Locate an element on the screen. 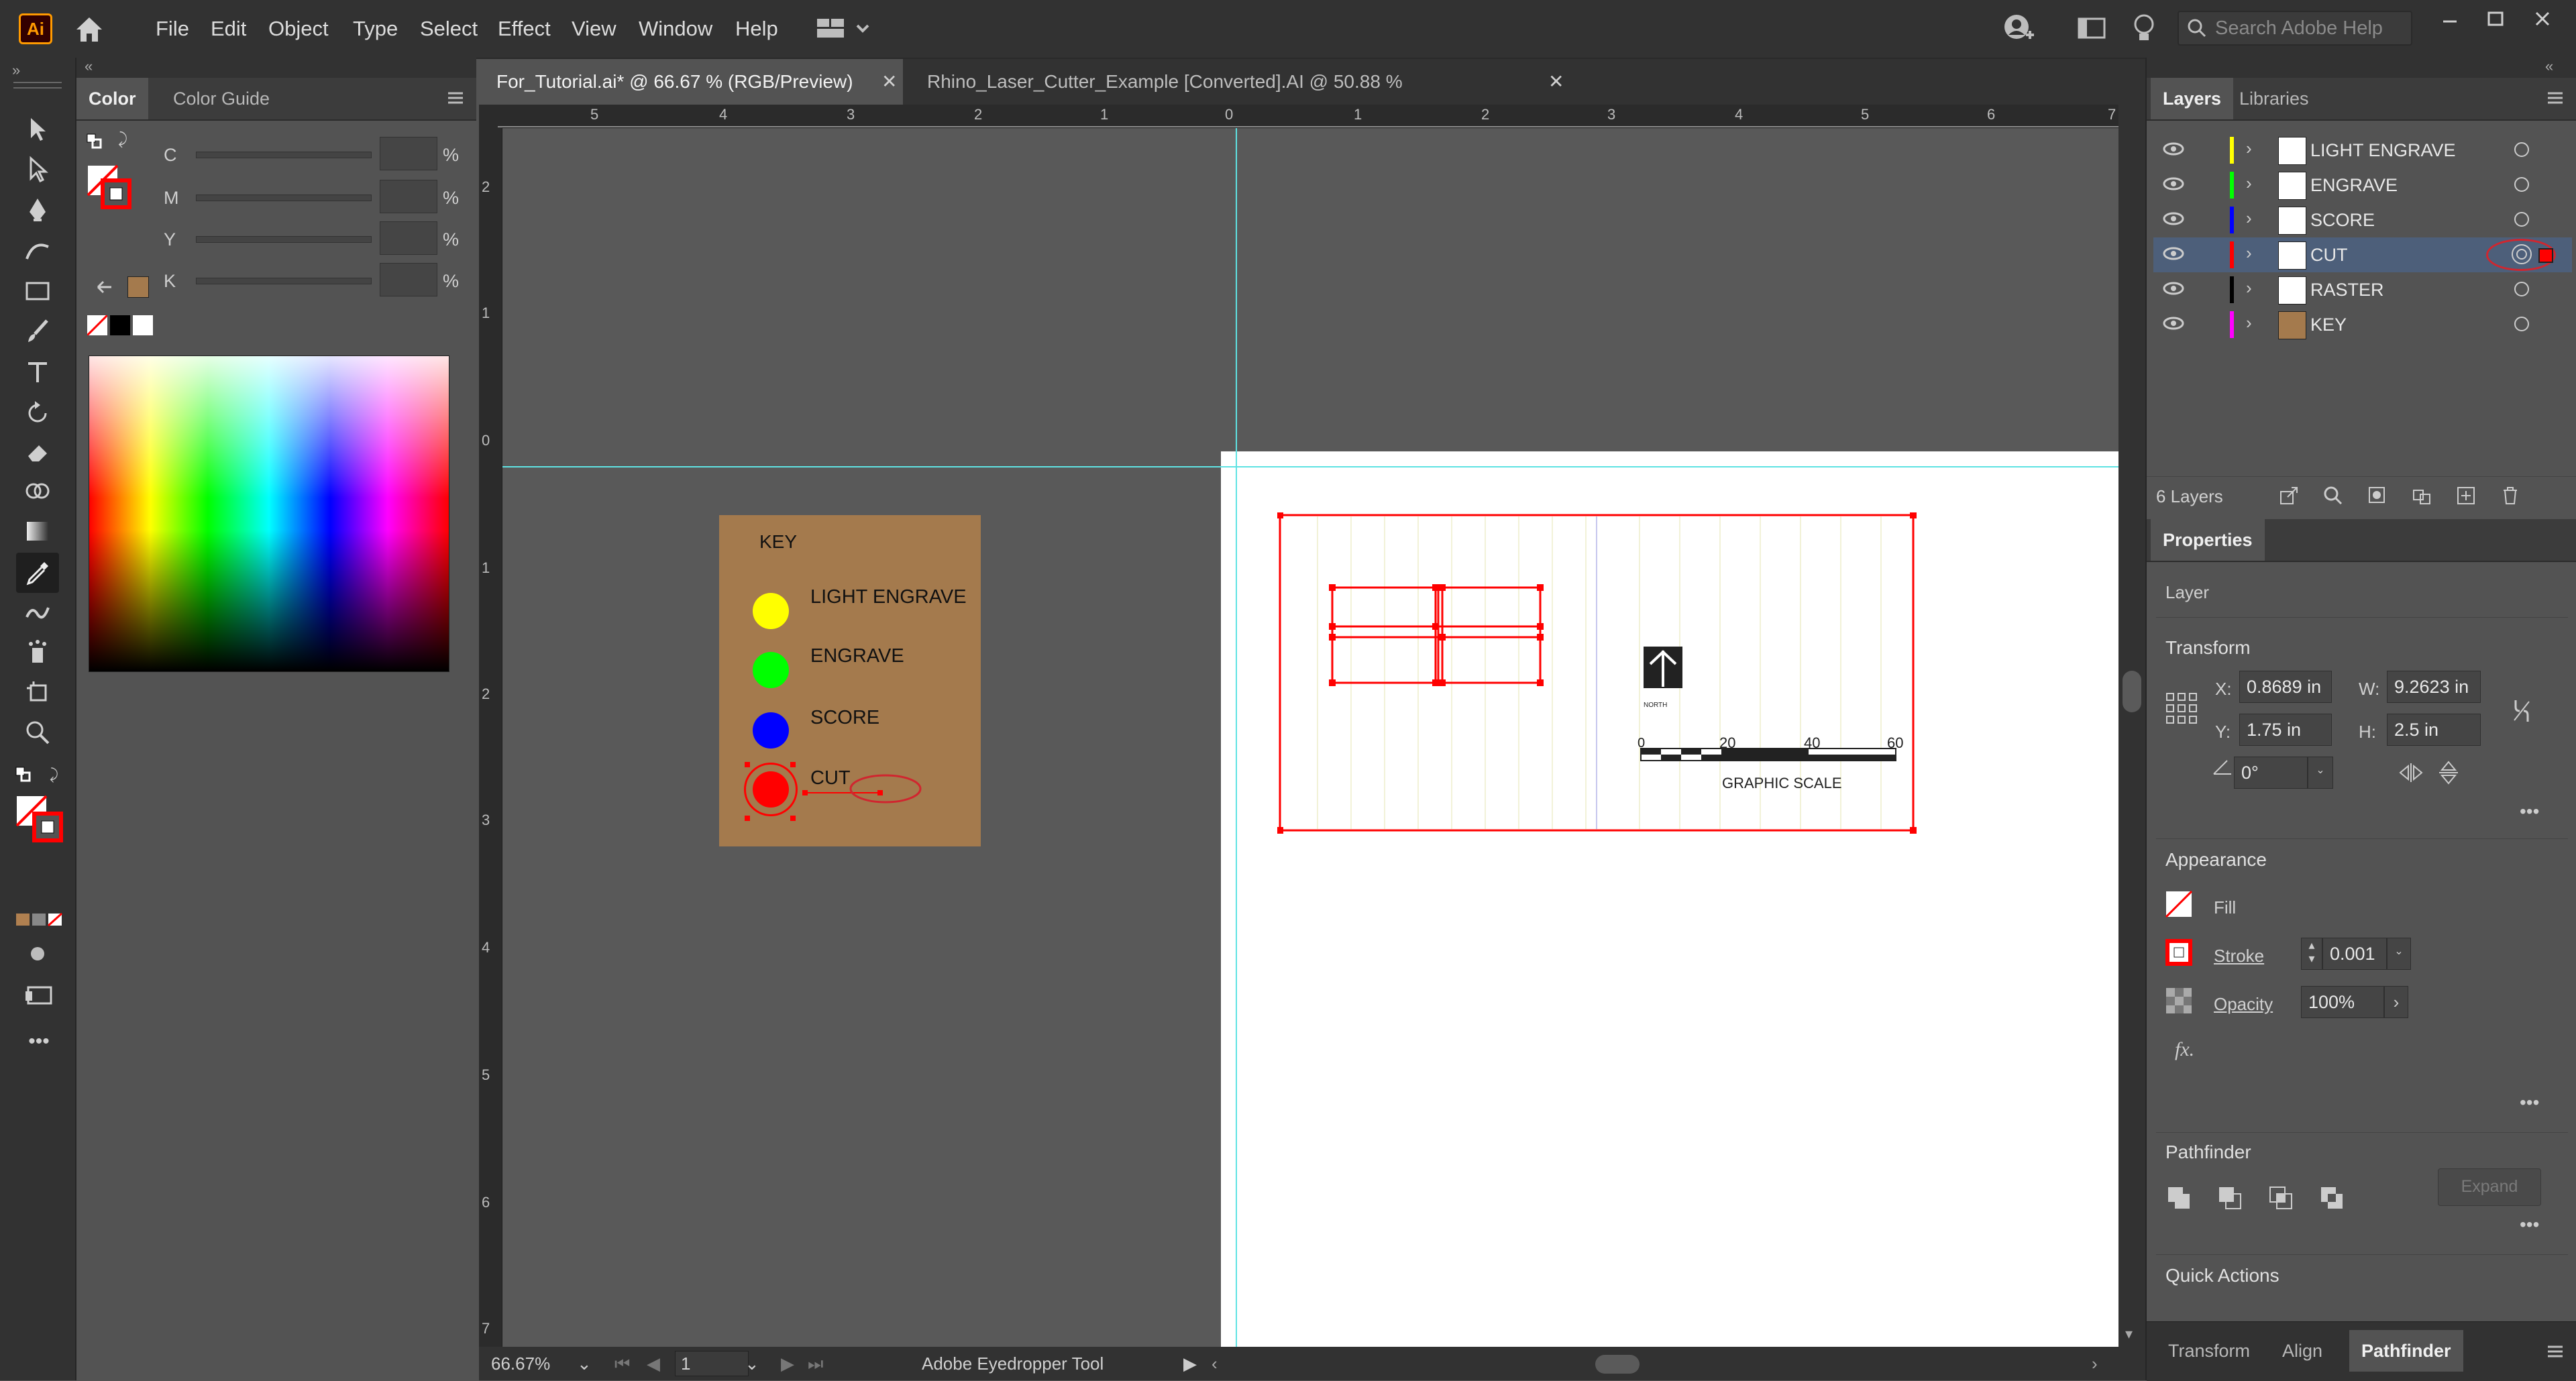  opacity-icon is located at coordinates (2178, 1002).